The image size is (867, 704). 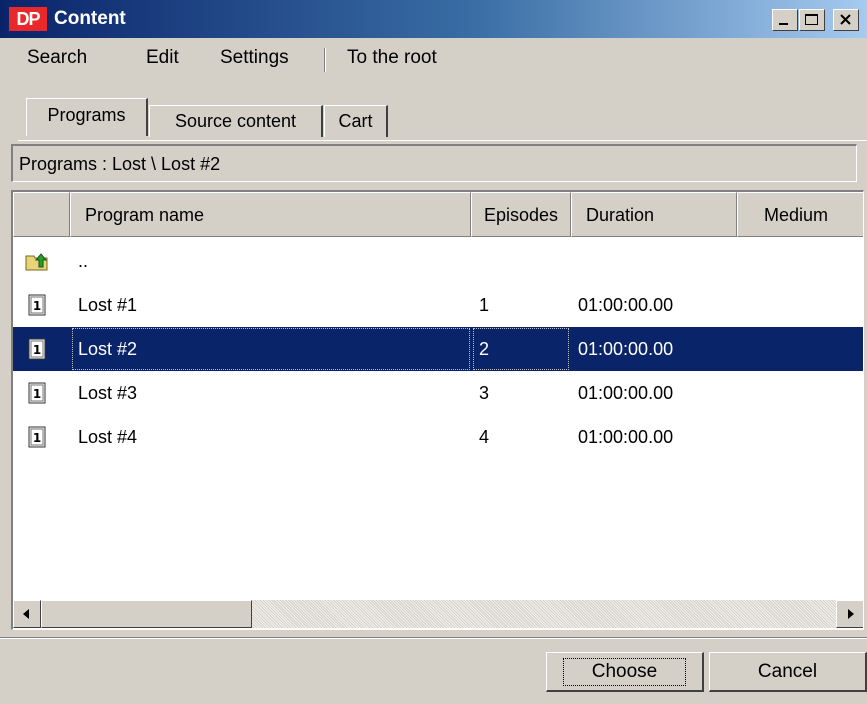 I want to click on program-name: Lost #3, so click(x=108, y=393).